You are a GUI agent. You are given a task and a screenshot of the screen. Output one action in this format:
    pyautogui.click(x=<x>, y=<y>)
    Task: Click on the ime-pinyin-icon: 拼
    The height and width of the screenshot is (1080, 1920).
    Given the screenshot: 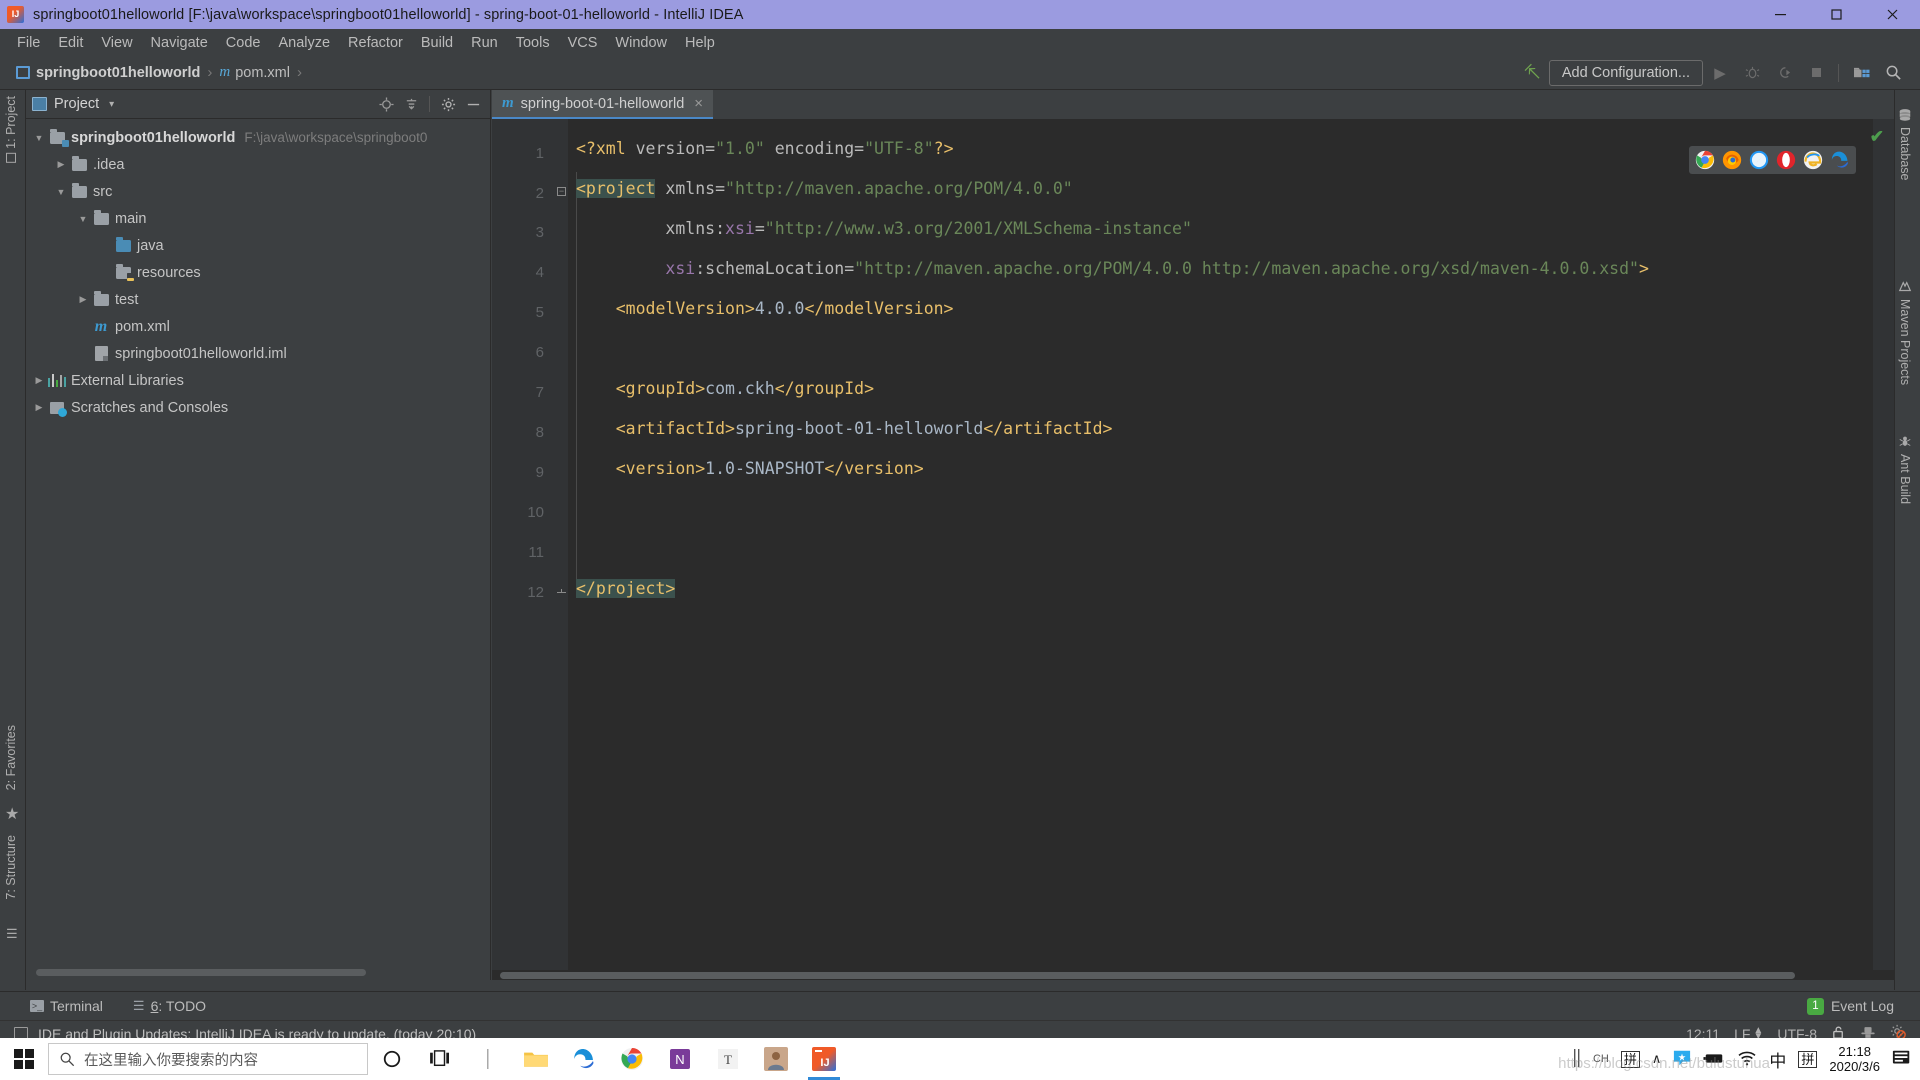 What is the action you would take?
    pyautogui.click(x=1630, y=1059)
    